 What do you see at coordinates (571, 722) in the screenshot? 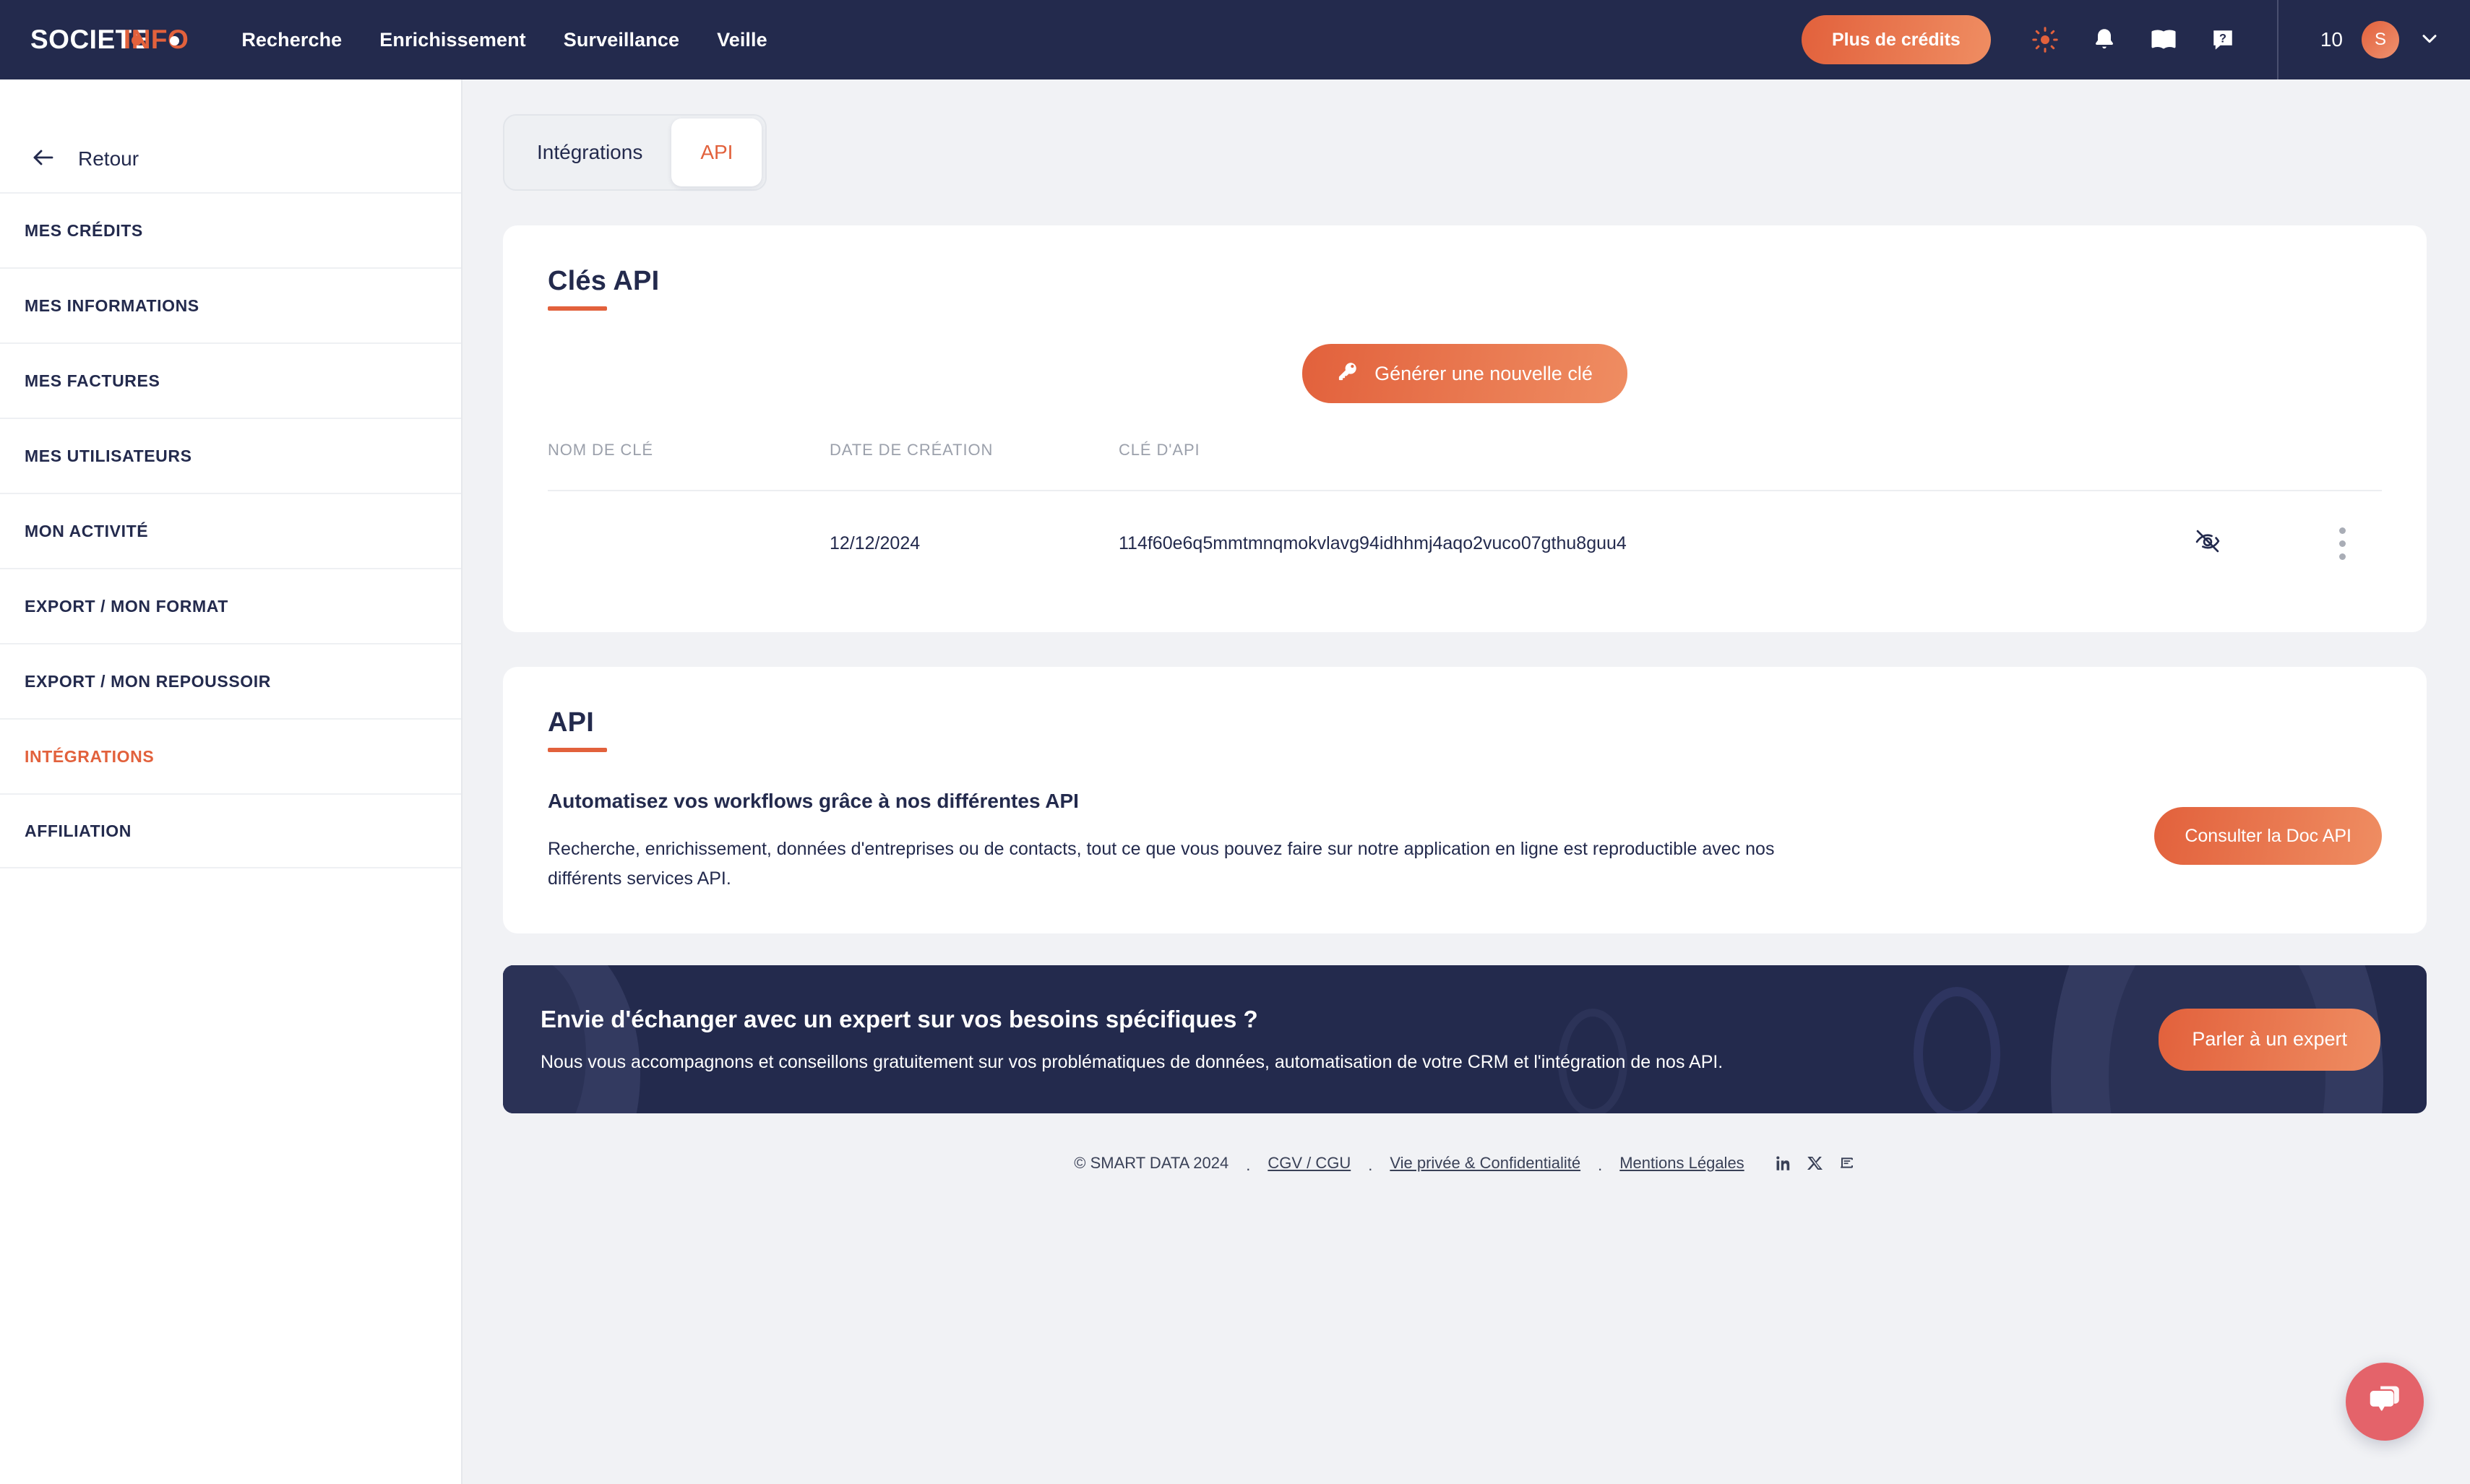
I see `api-section-title: API` at bounding box center [571, 722].